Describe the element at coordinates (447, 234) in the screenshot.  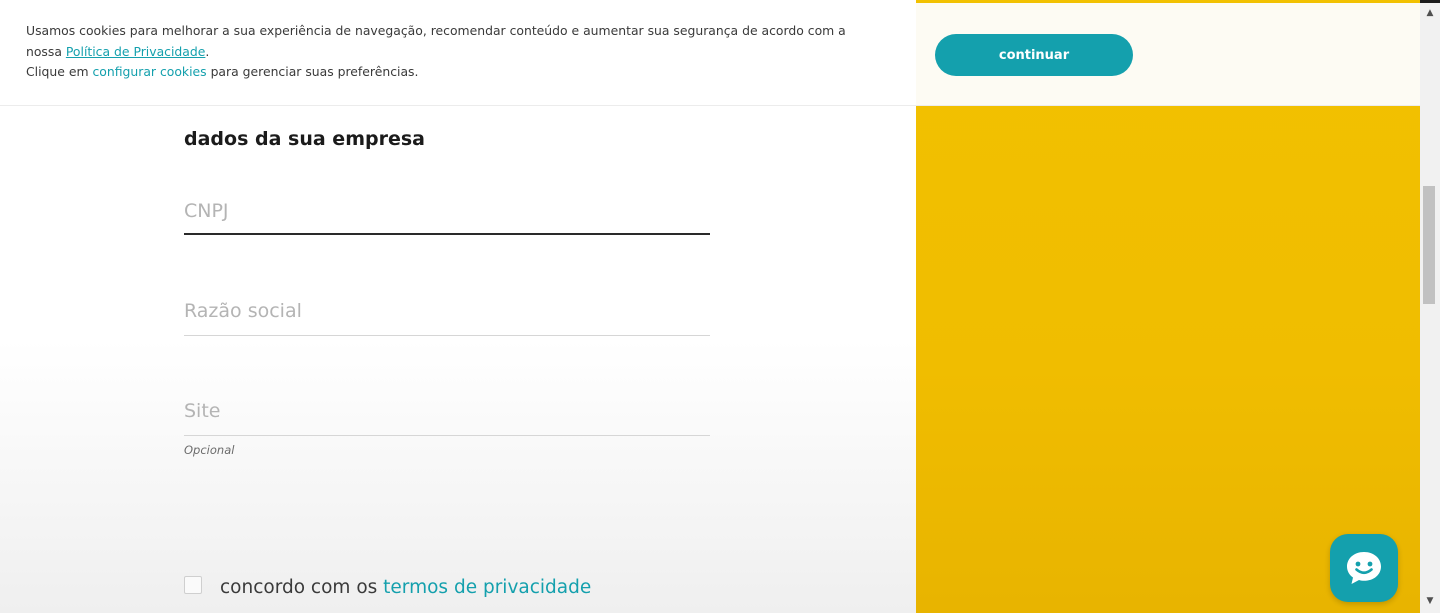
I see `cnpj-underline` at that location.